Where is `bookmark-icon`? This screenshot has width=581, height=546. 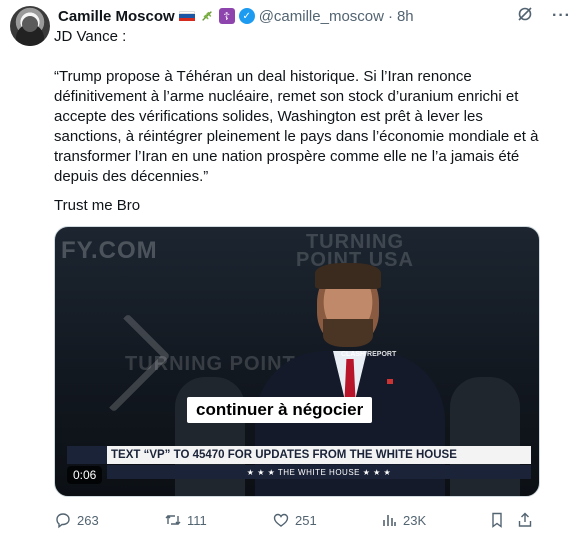
bookmark-icon is located at coordinates (497, 520).